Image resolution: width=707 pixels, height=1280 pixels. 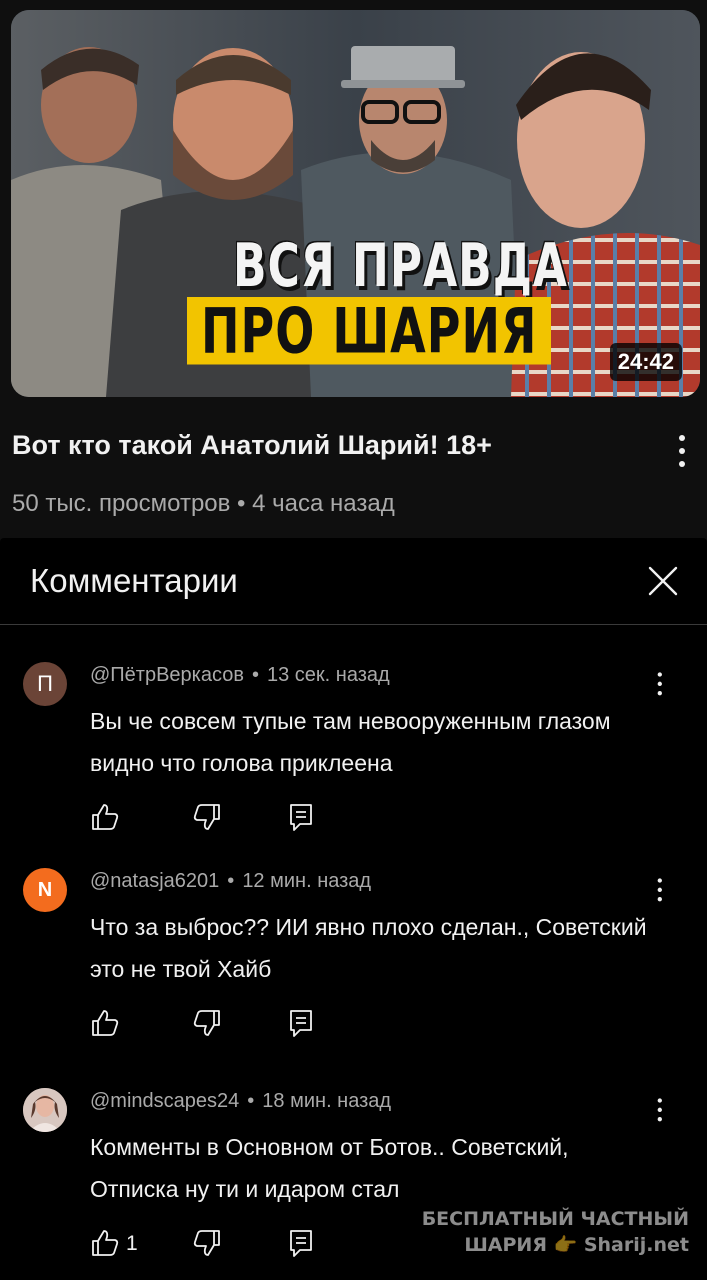 I want to click on comment-header: @ПётрВеркасов • 13 сек. назад, so click(x=240, y=675).